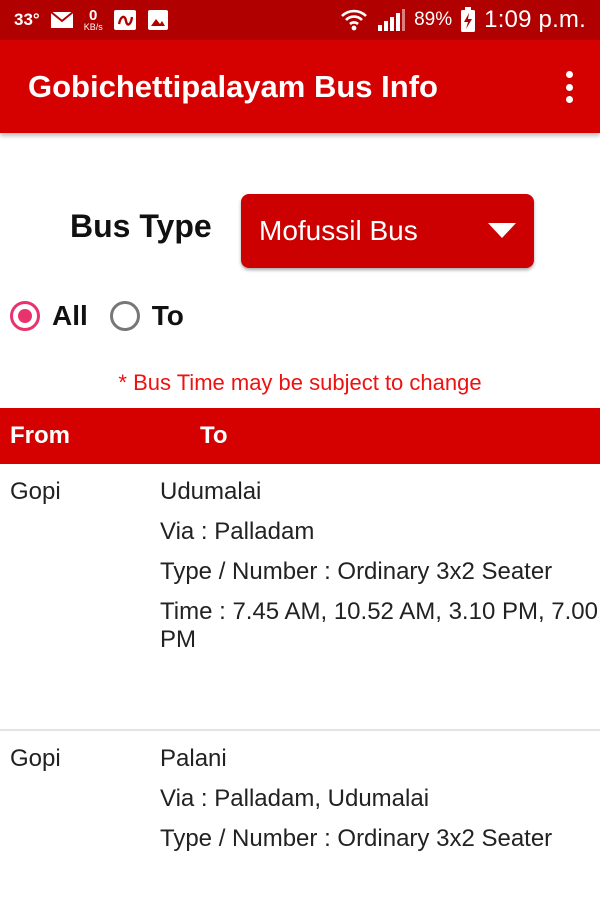  What do you see at coordinates (40, 435) in the screenshot?
I see `header-from: From` at bounding box center [40, 435].